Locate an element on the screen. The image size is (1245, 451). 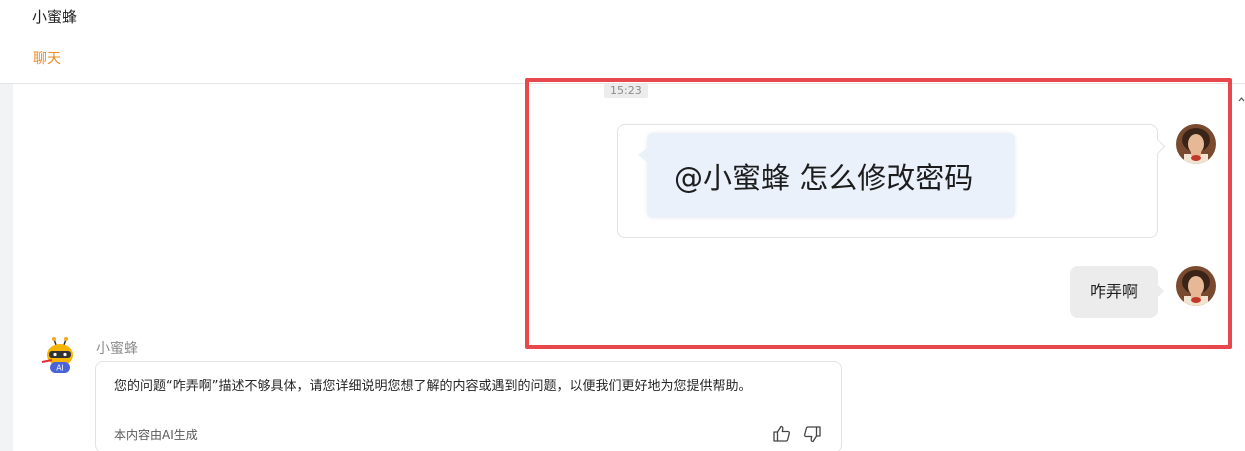
image-message-bubble: @小蜜蜂 怎么修改密码 is located at coordinates (887, 181).